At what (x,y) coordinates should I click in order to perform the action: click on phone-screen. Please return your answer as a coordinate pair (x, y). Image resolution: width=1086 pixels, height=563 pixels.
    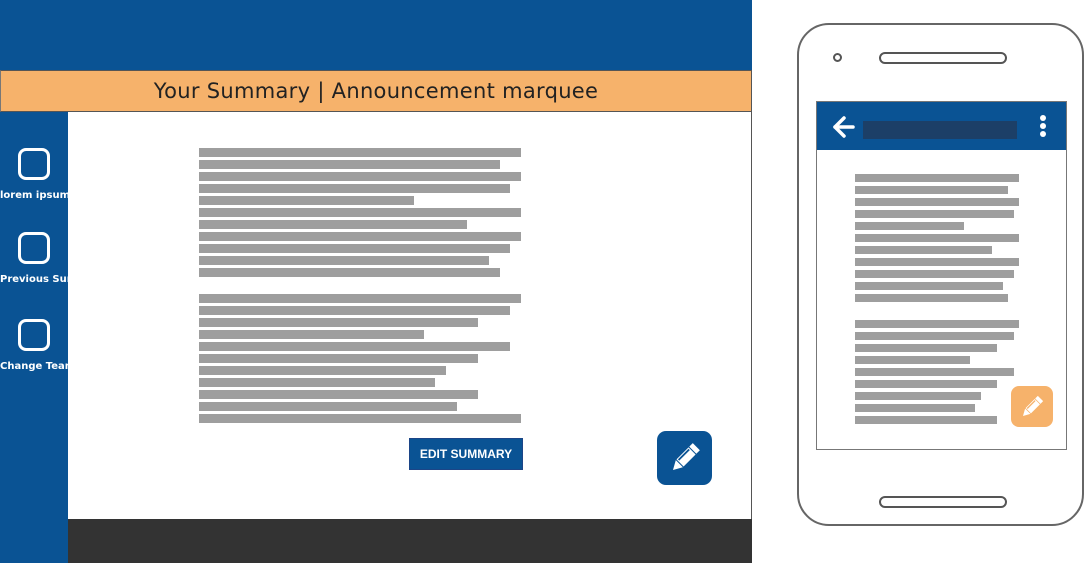
    Looking at the image, I should click on (941, 275).